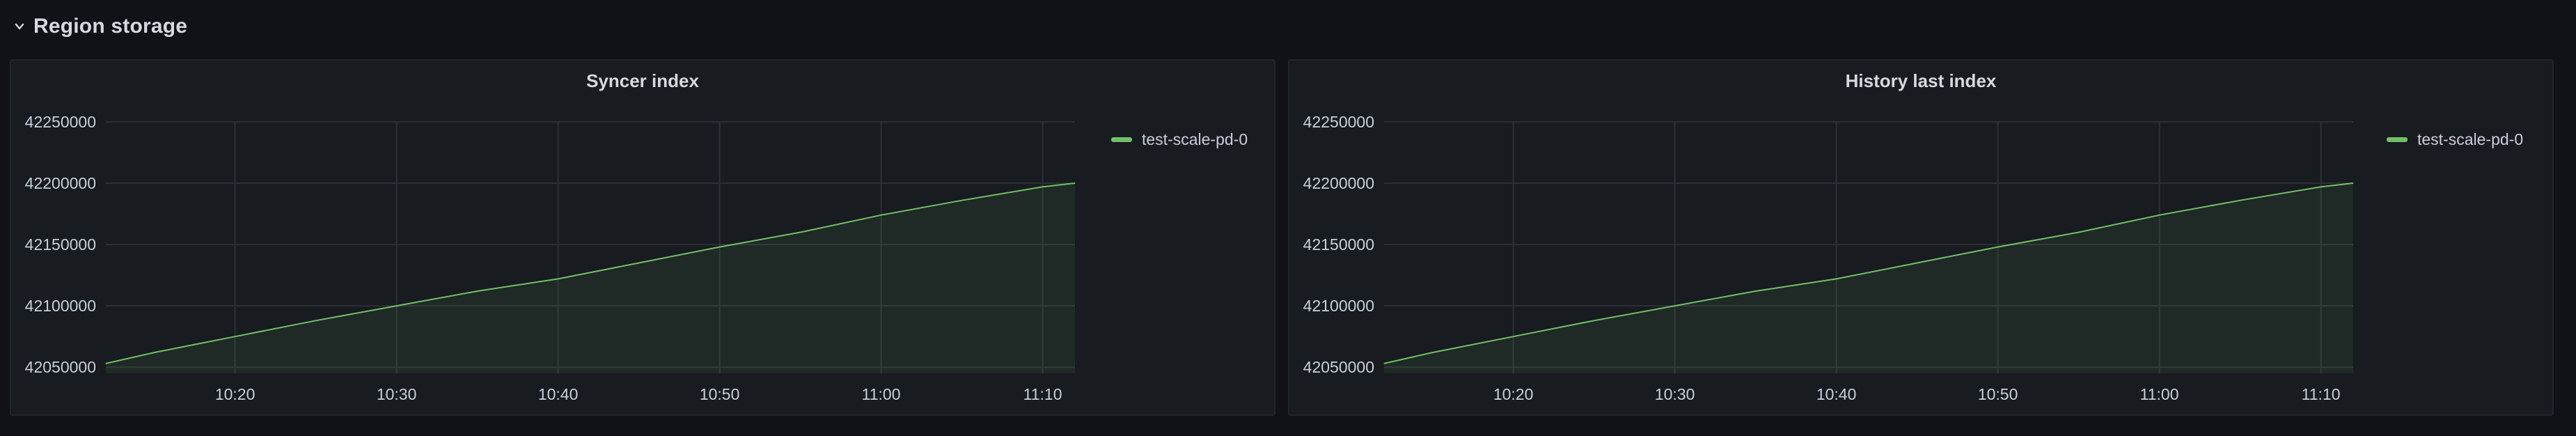 This screenshot has height=436, width=2576. Describe the element at coordinates (110, 26) in the screenshot. I see `row-title: Region storage` at that location.